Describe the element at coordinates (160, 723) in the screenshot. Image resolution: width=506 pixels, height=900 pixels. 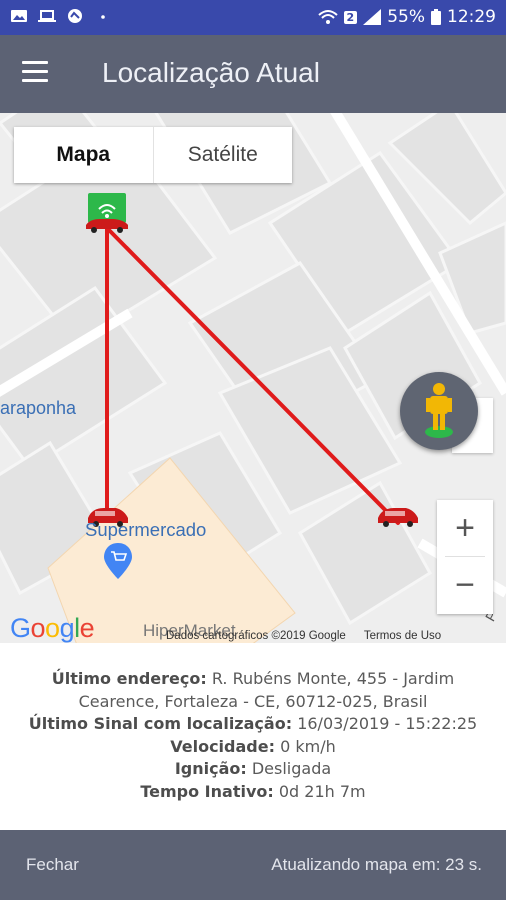
I see `last-signal-label: Último Sinal com localização:` at that location.